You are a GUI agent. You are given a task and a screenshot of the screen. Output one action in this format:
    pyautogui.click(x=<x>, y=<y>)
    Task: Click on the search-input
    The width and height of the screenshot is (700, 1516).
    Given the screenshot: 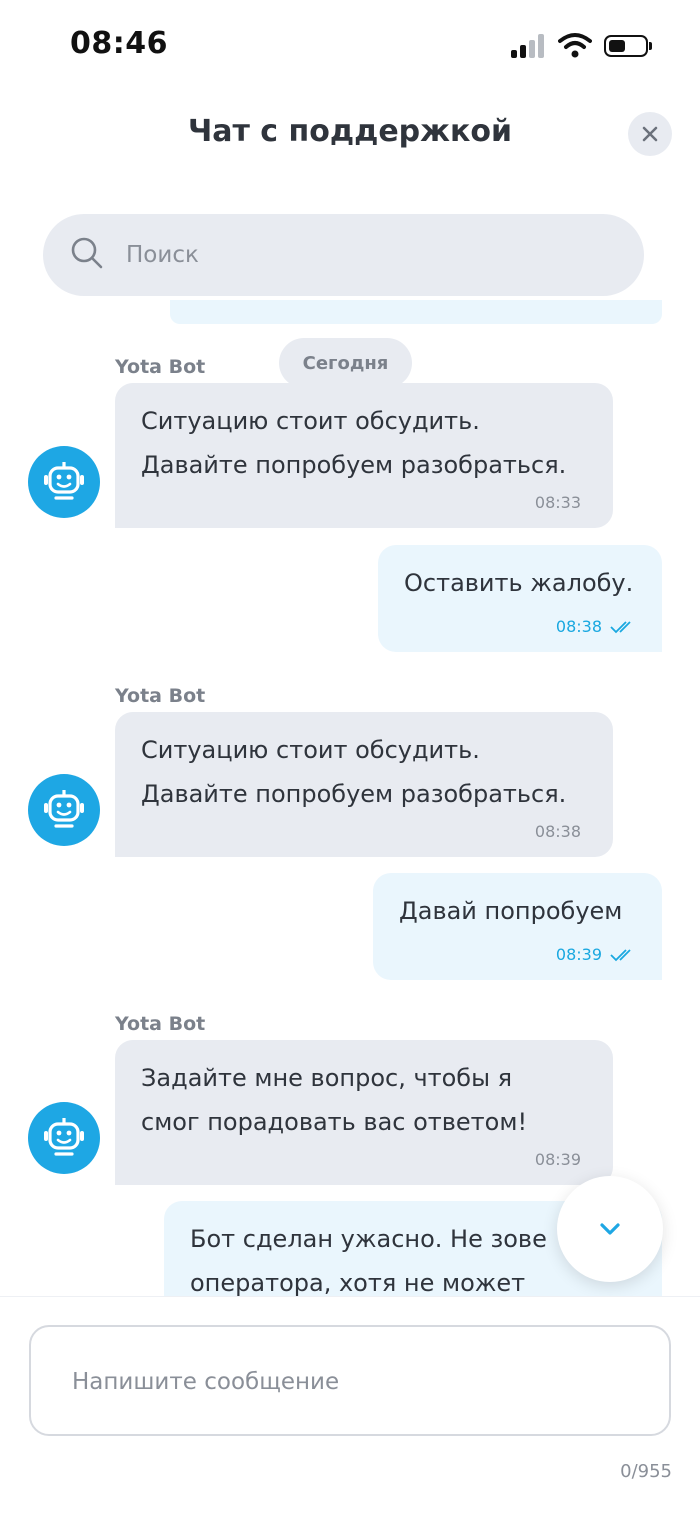 What is the action you would take?
    pyautogui.click(x=366, y=255)
    